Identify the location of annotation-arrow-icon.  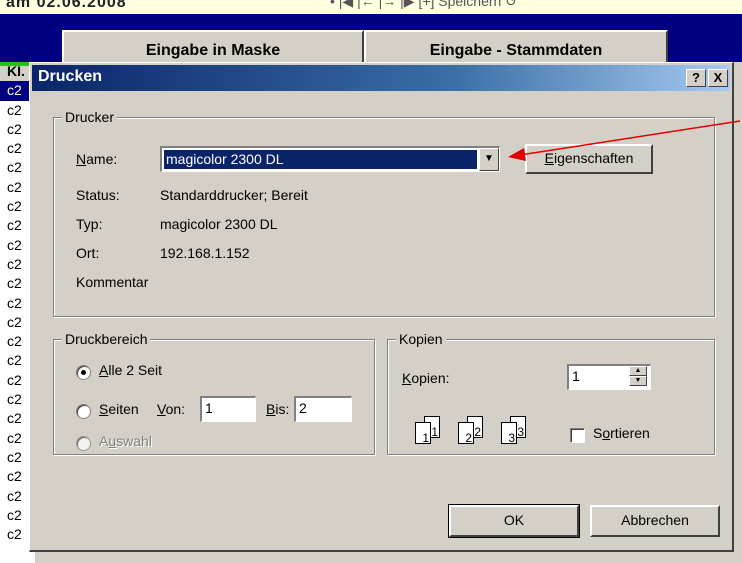
(624, 140).